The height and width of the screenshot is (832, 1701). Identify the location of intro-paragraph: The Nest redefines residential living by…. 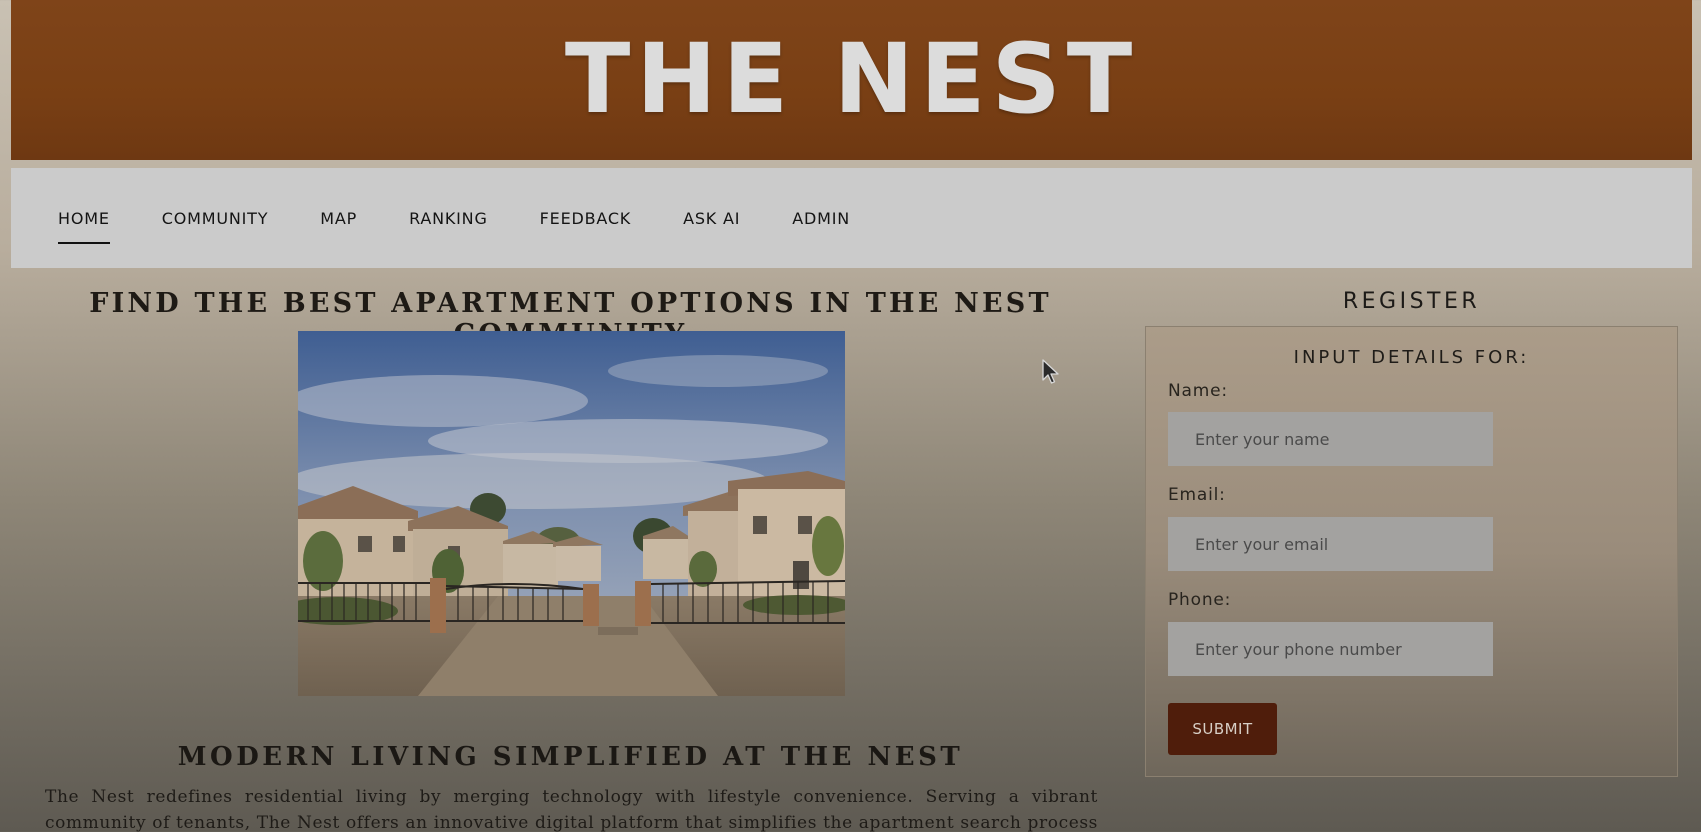
(571, 809).